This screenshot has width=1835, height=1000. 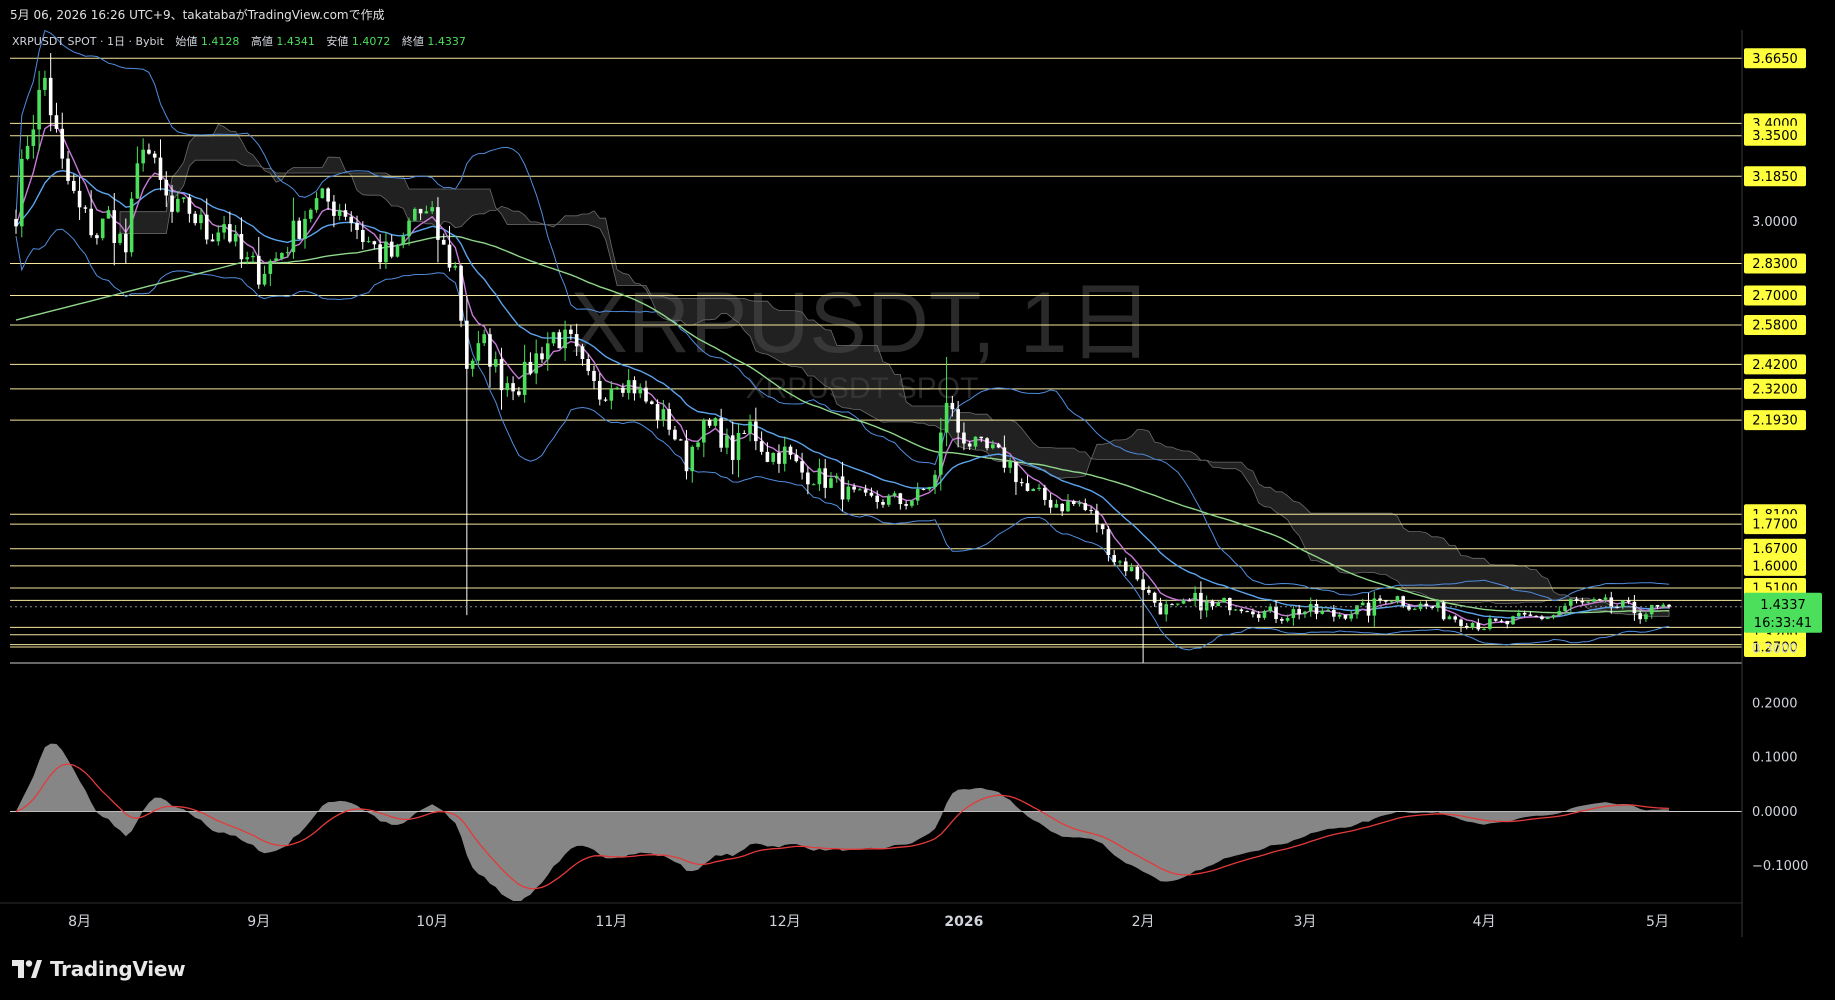 I want to click on price-level-badge: 3.3500, so click(x=1775, y=135).